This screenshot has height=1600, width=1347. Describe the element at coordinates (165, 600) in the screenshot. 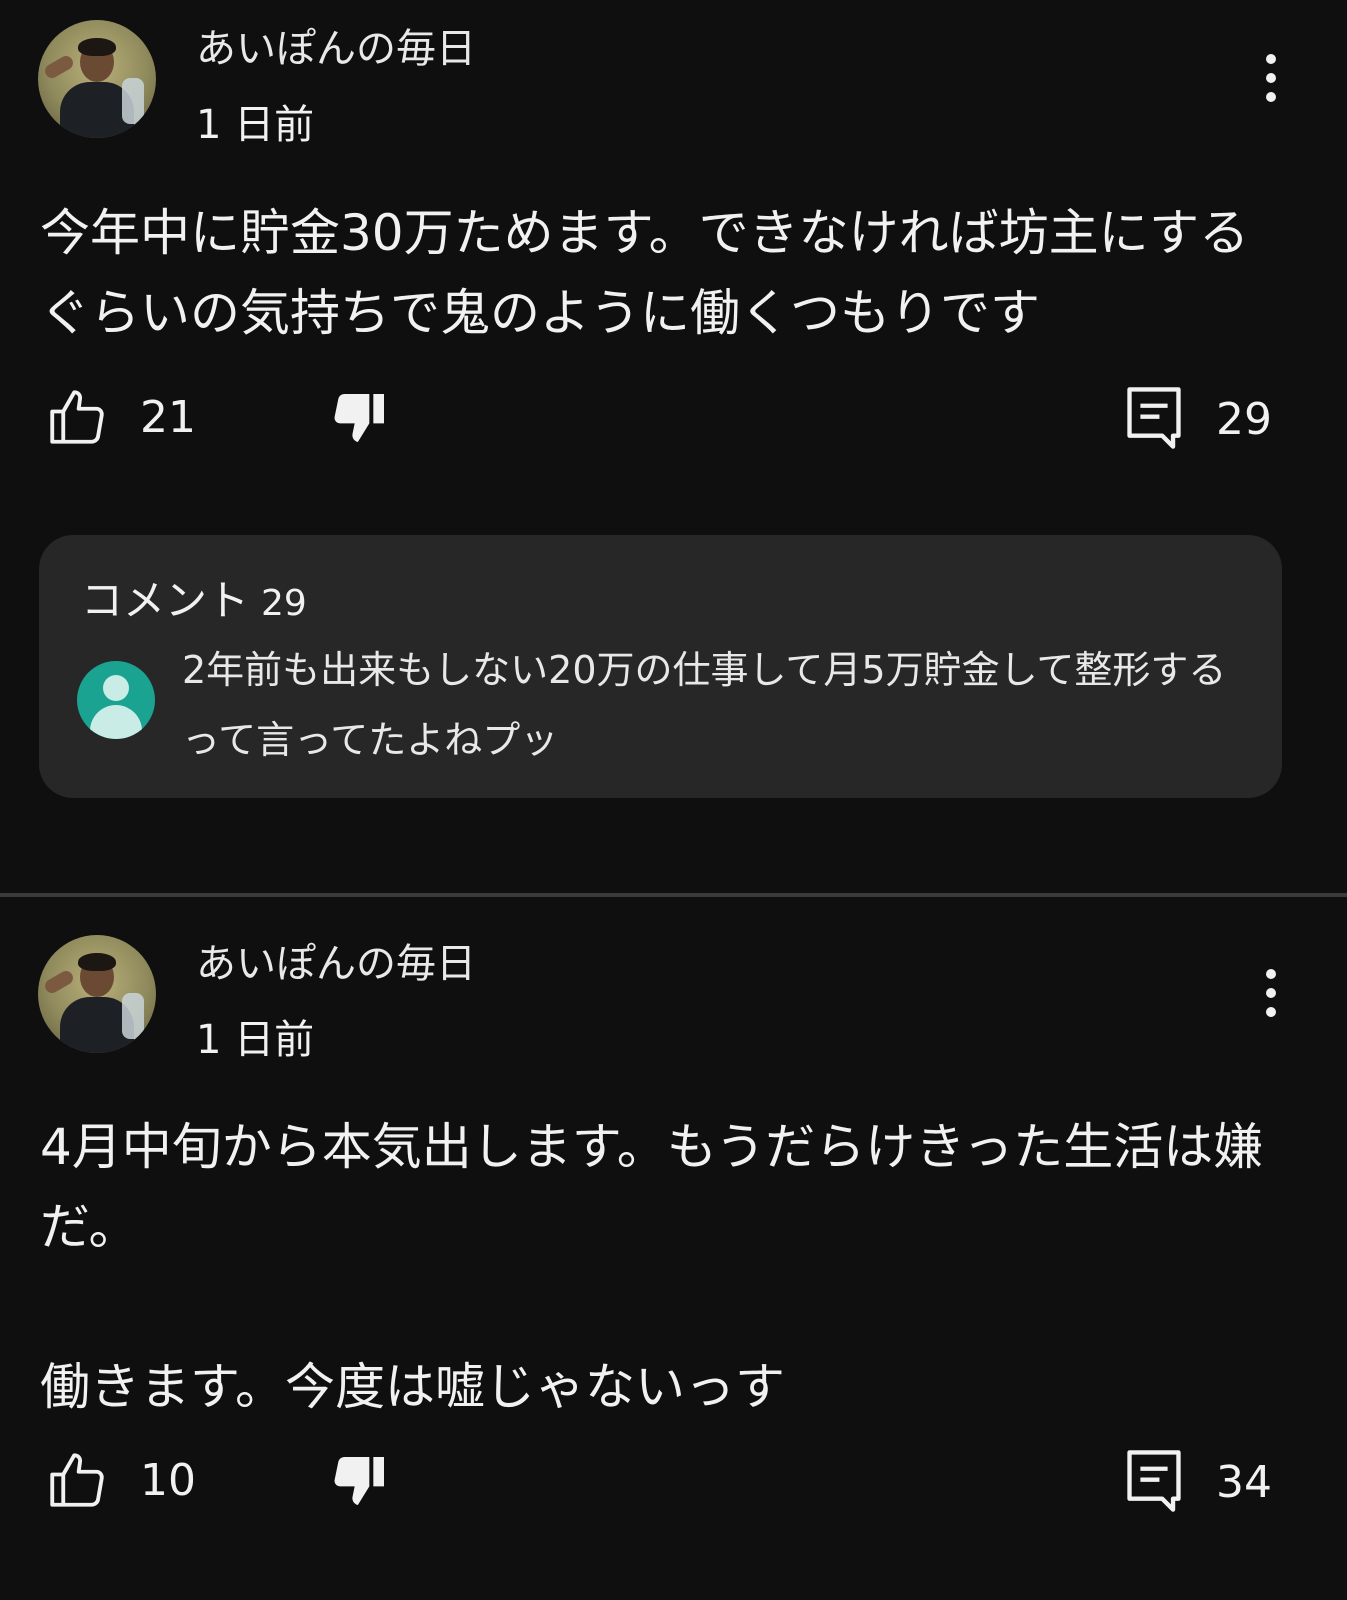

I see `replies-label: コメント` at that location.